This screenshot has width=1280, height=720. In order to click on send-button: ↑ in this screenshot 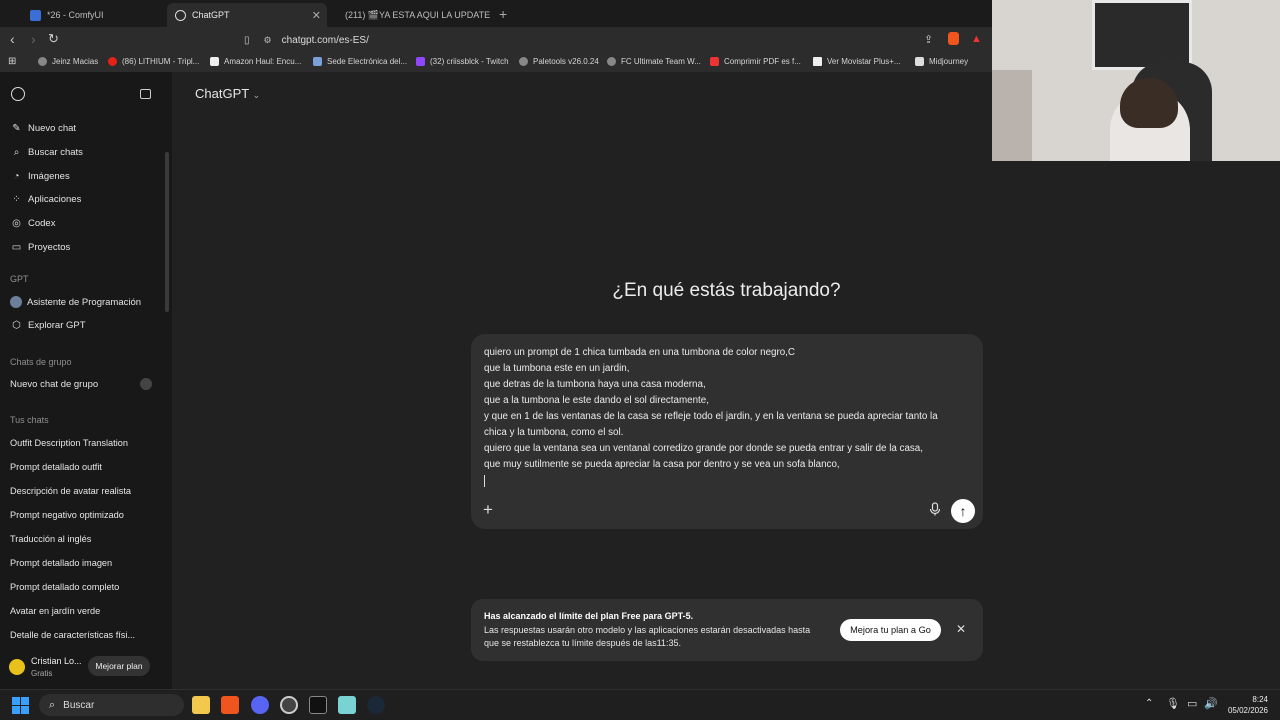, I will do `click(963, 511)`.